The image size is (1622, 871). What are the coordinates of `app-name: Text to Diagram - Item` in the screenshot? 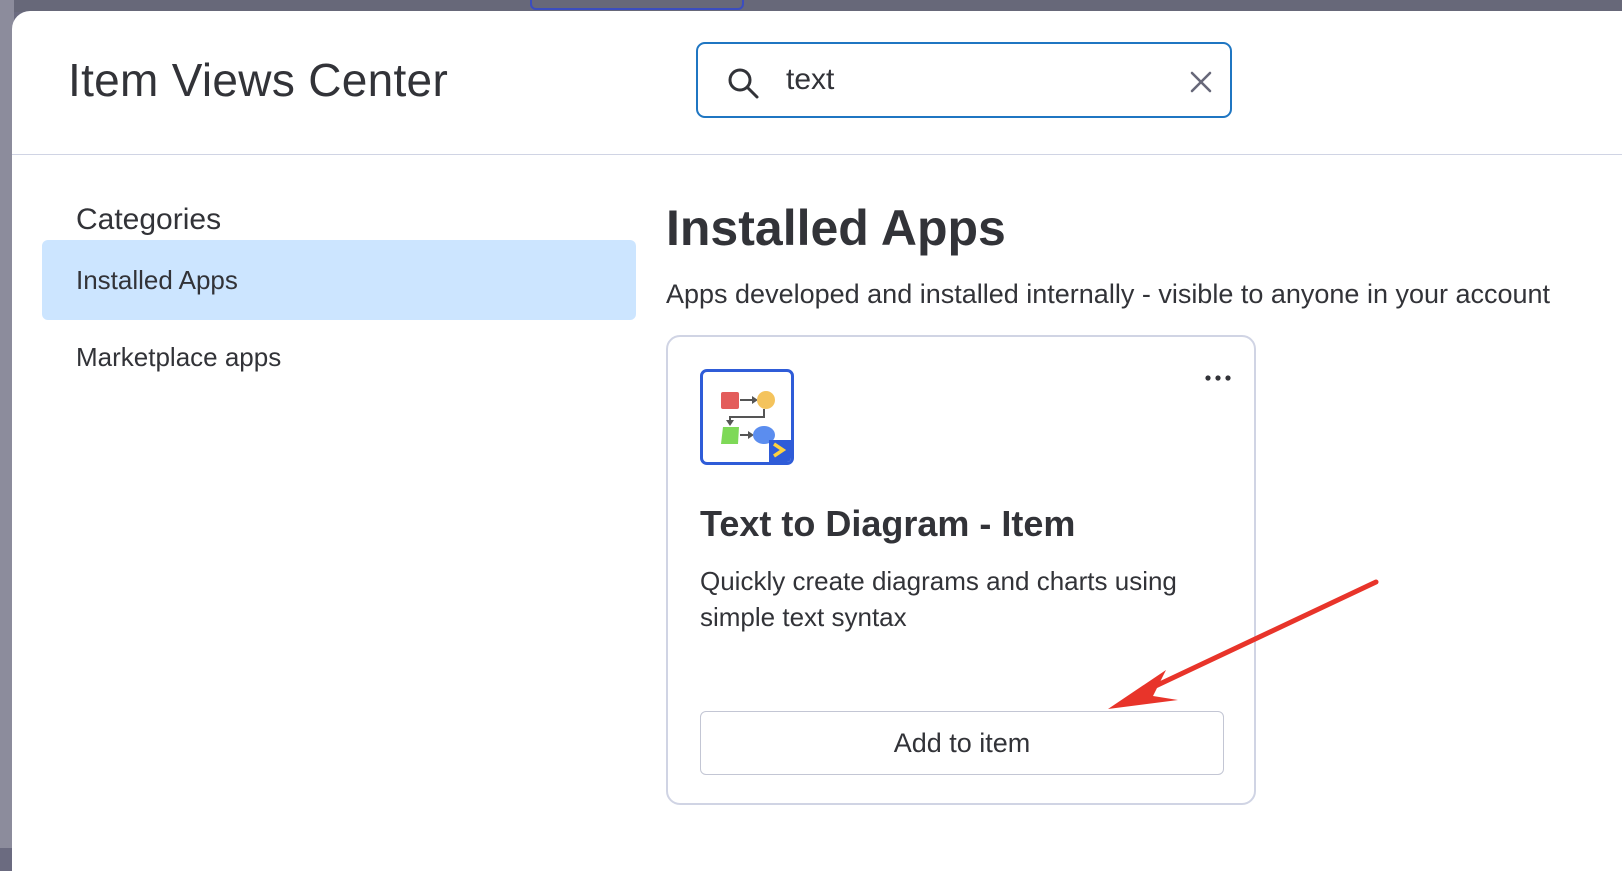 It's located at (888, 523).